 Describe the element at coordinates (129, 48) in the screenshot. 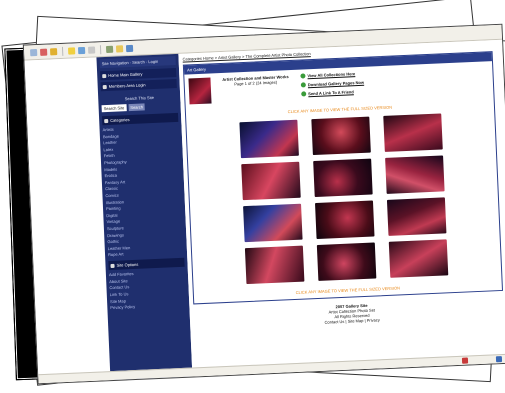

I see `messenger-icon` at that location.